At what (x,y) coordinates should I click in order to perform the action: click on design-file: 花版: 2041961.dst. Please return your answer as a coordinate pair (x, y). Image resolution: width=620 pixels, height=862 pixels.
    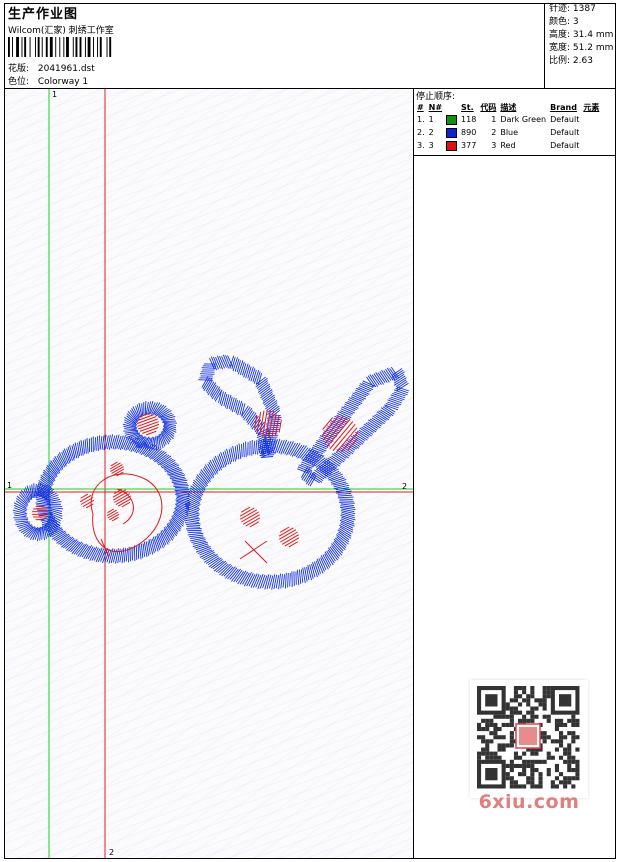
    Looking at the image, I should click on (51, 67).